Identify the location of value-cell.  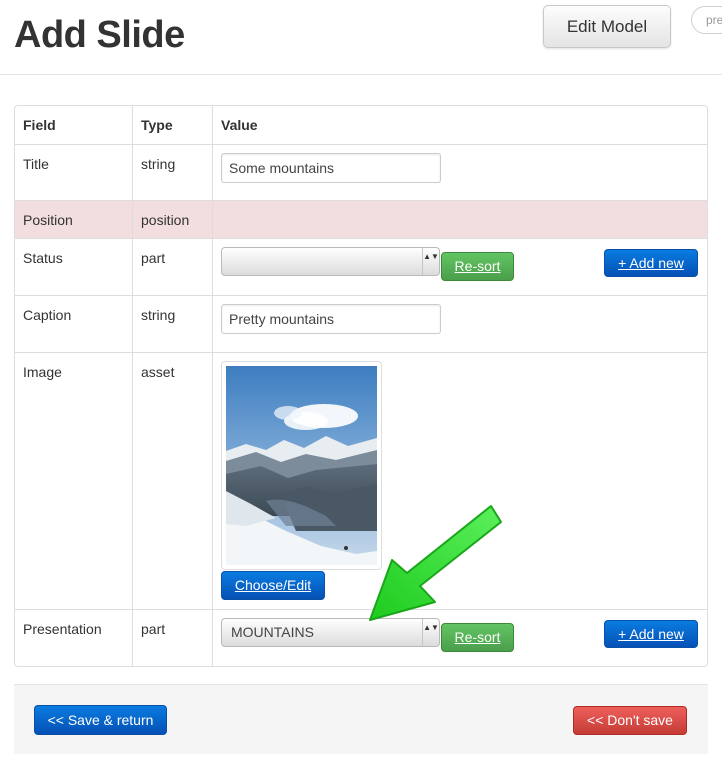
(460, 219).